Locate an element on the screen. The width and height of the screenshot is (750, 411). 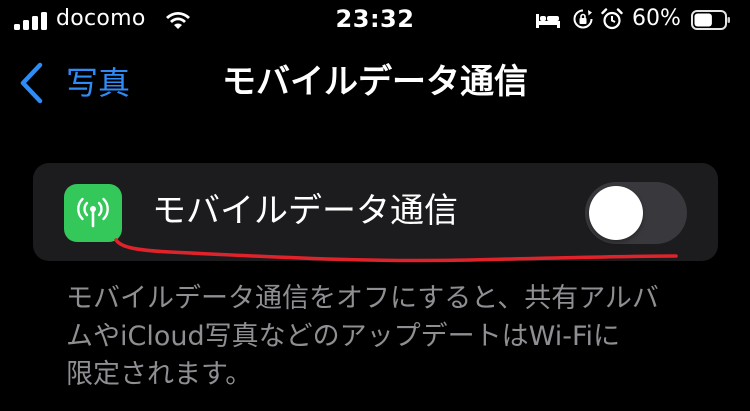
rotation-lock-icon is located at coordinates (583, 19).